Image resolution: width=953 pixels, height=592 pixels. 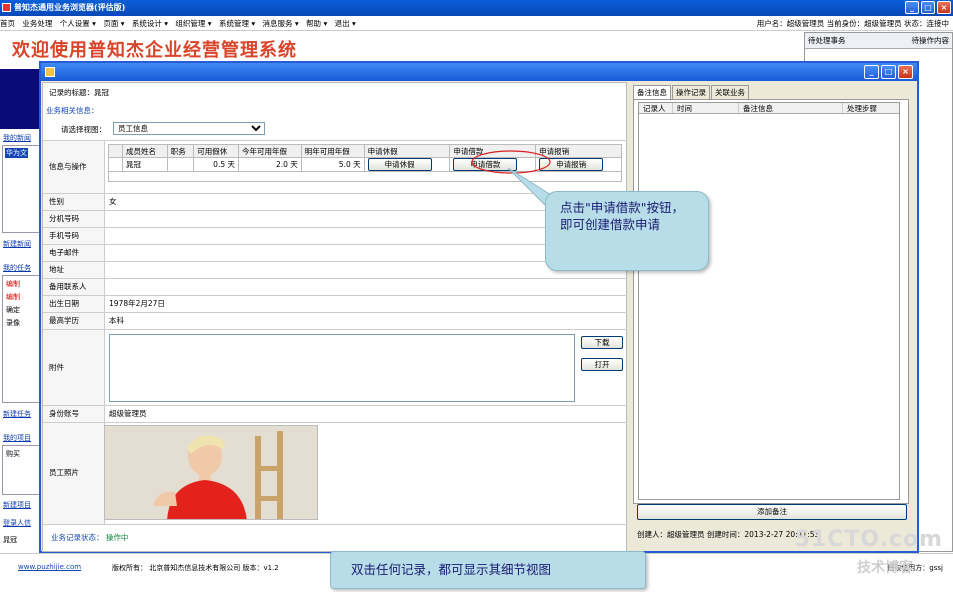 What do you see at coordinates (862, 108) in the screenshot?
I see `notes-col-header: 处理步骤` at bounding box center [862, 108].